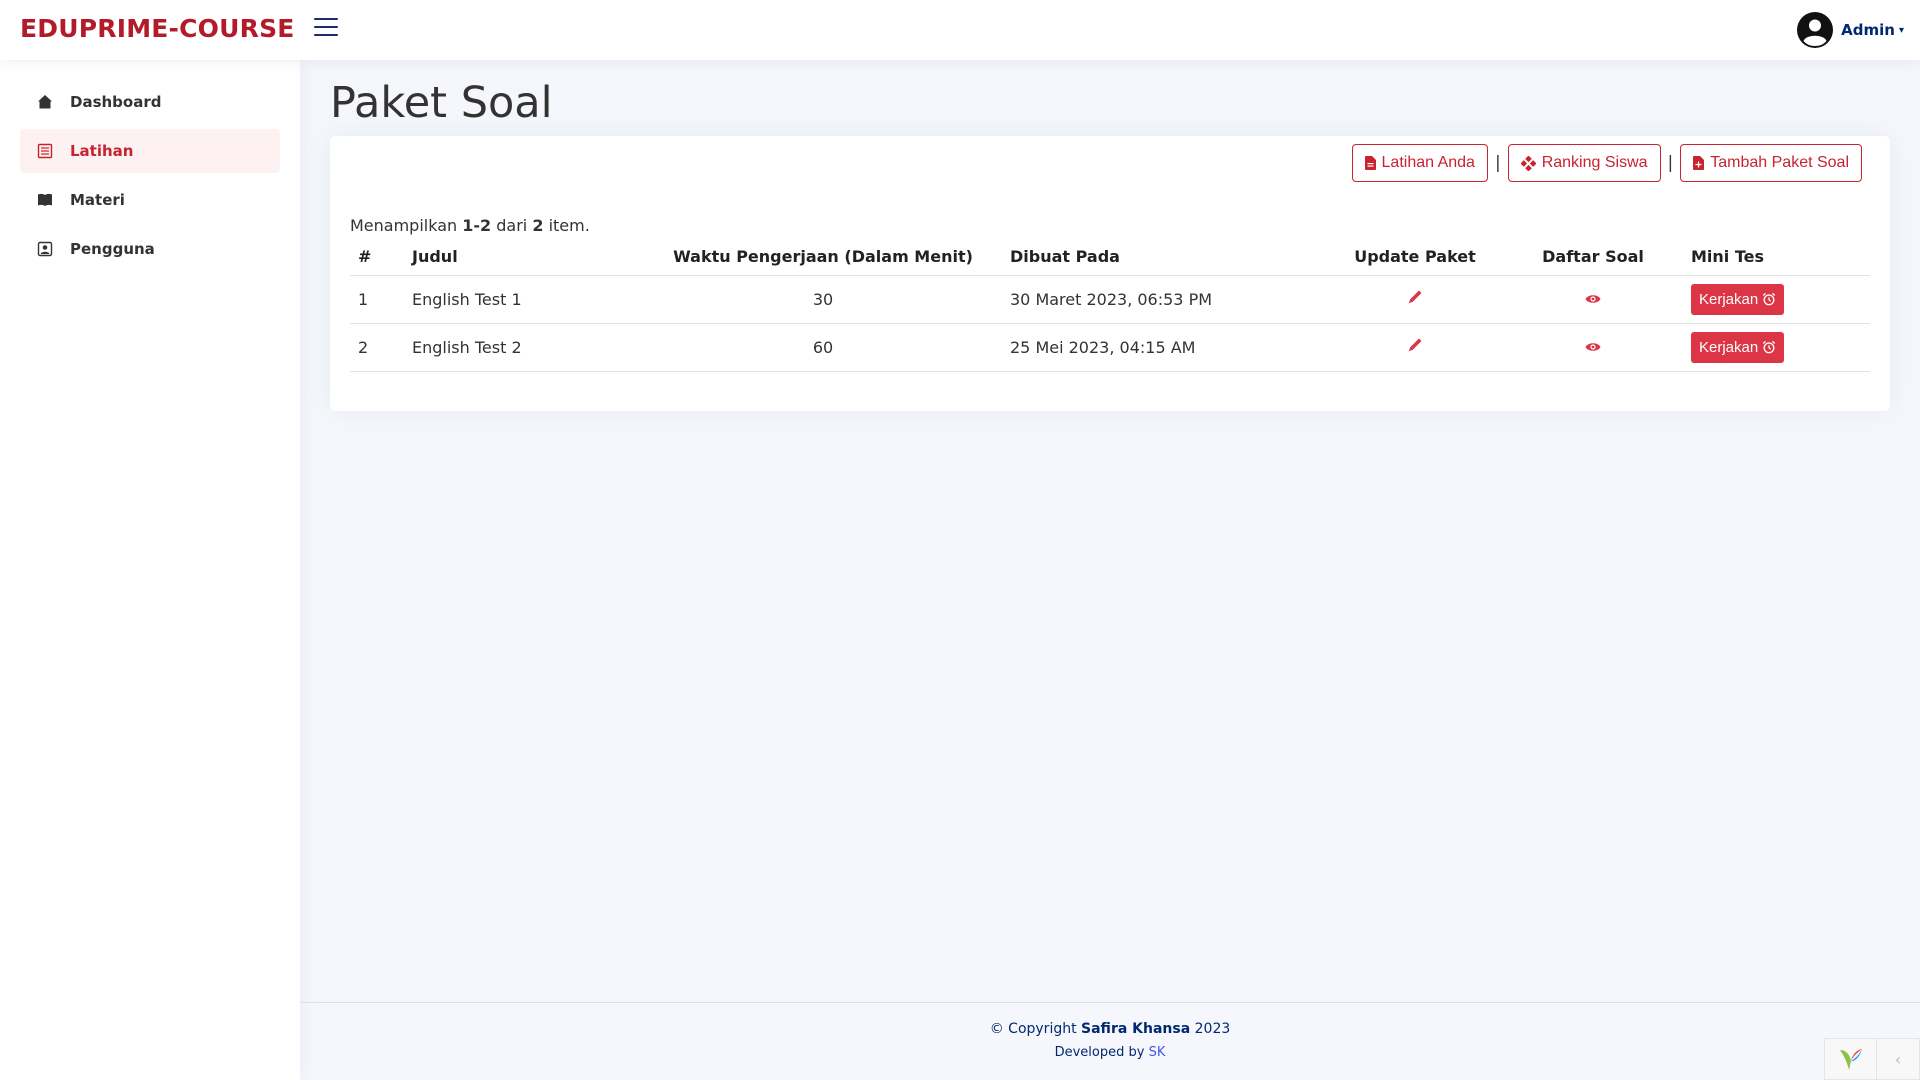 Image resolution: width=1920 pixels, height=1080 pixels. Describe the element at coordinates (1164, 347) in the screenshot. I see `cell-dibuat: 25 Mei 2023, 04:15 AM` at that location.